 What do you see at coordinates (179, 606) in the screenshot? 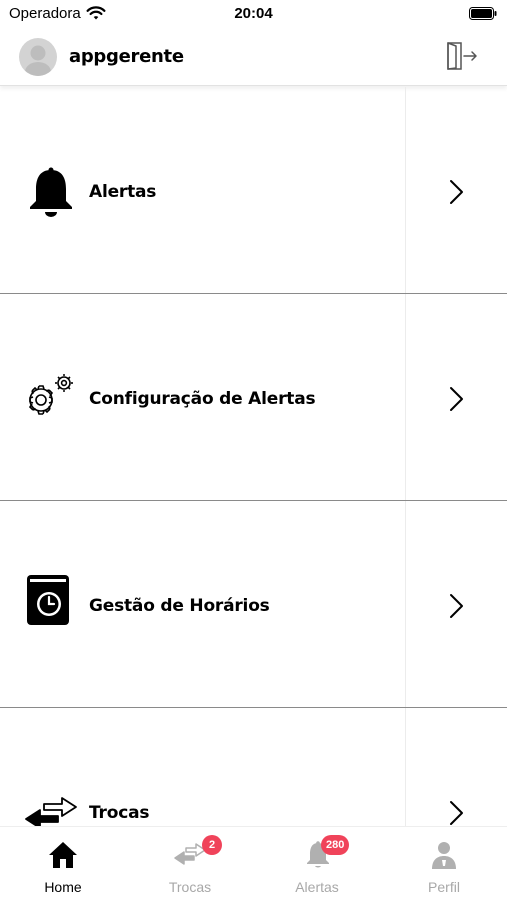
I see `menu-item-label: Gestão de Horários` at bounding box center [179, 606].